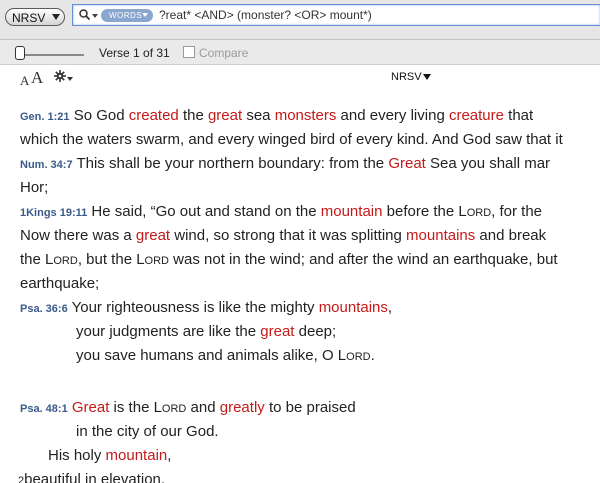 The height and width of the screenshot is (483, 600). I want to click on verse-line: your judgments are like the great deep;, so click(206, 332).